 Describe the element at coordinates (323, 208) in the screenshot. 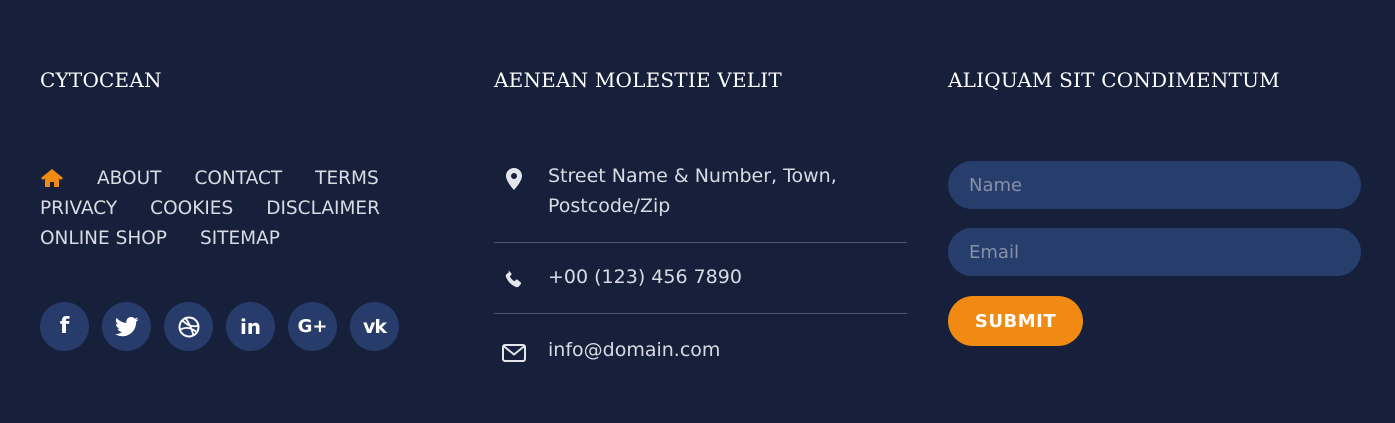

I see `nav-link-disclaimer: DISCLAIMER` at that location.